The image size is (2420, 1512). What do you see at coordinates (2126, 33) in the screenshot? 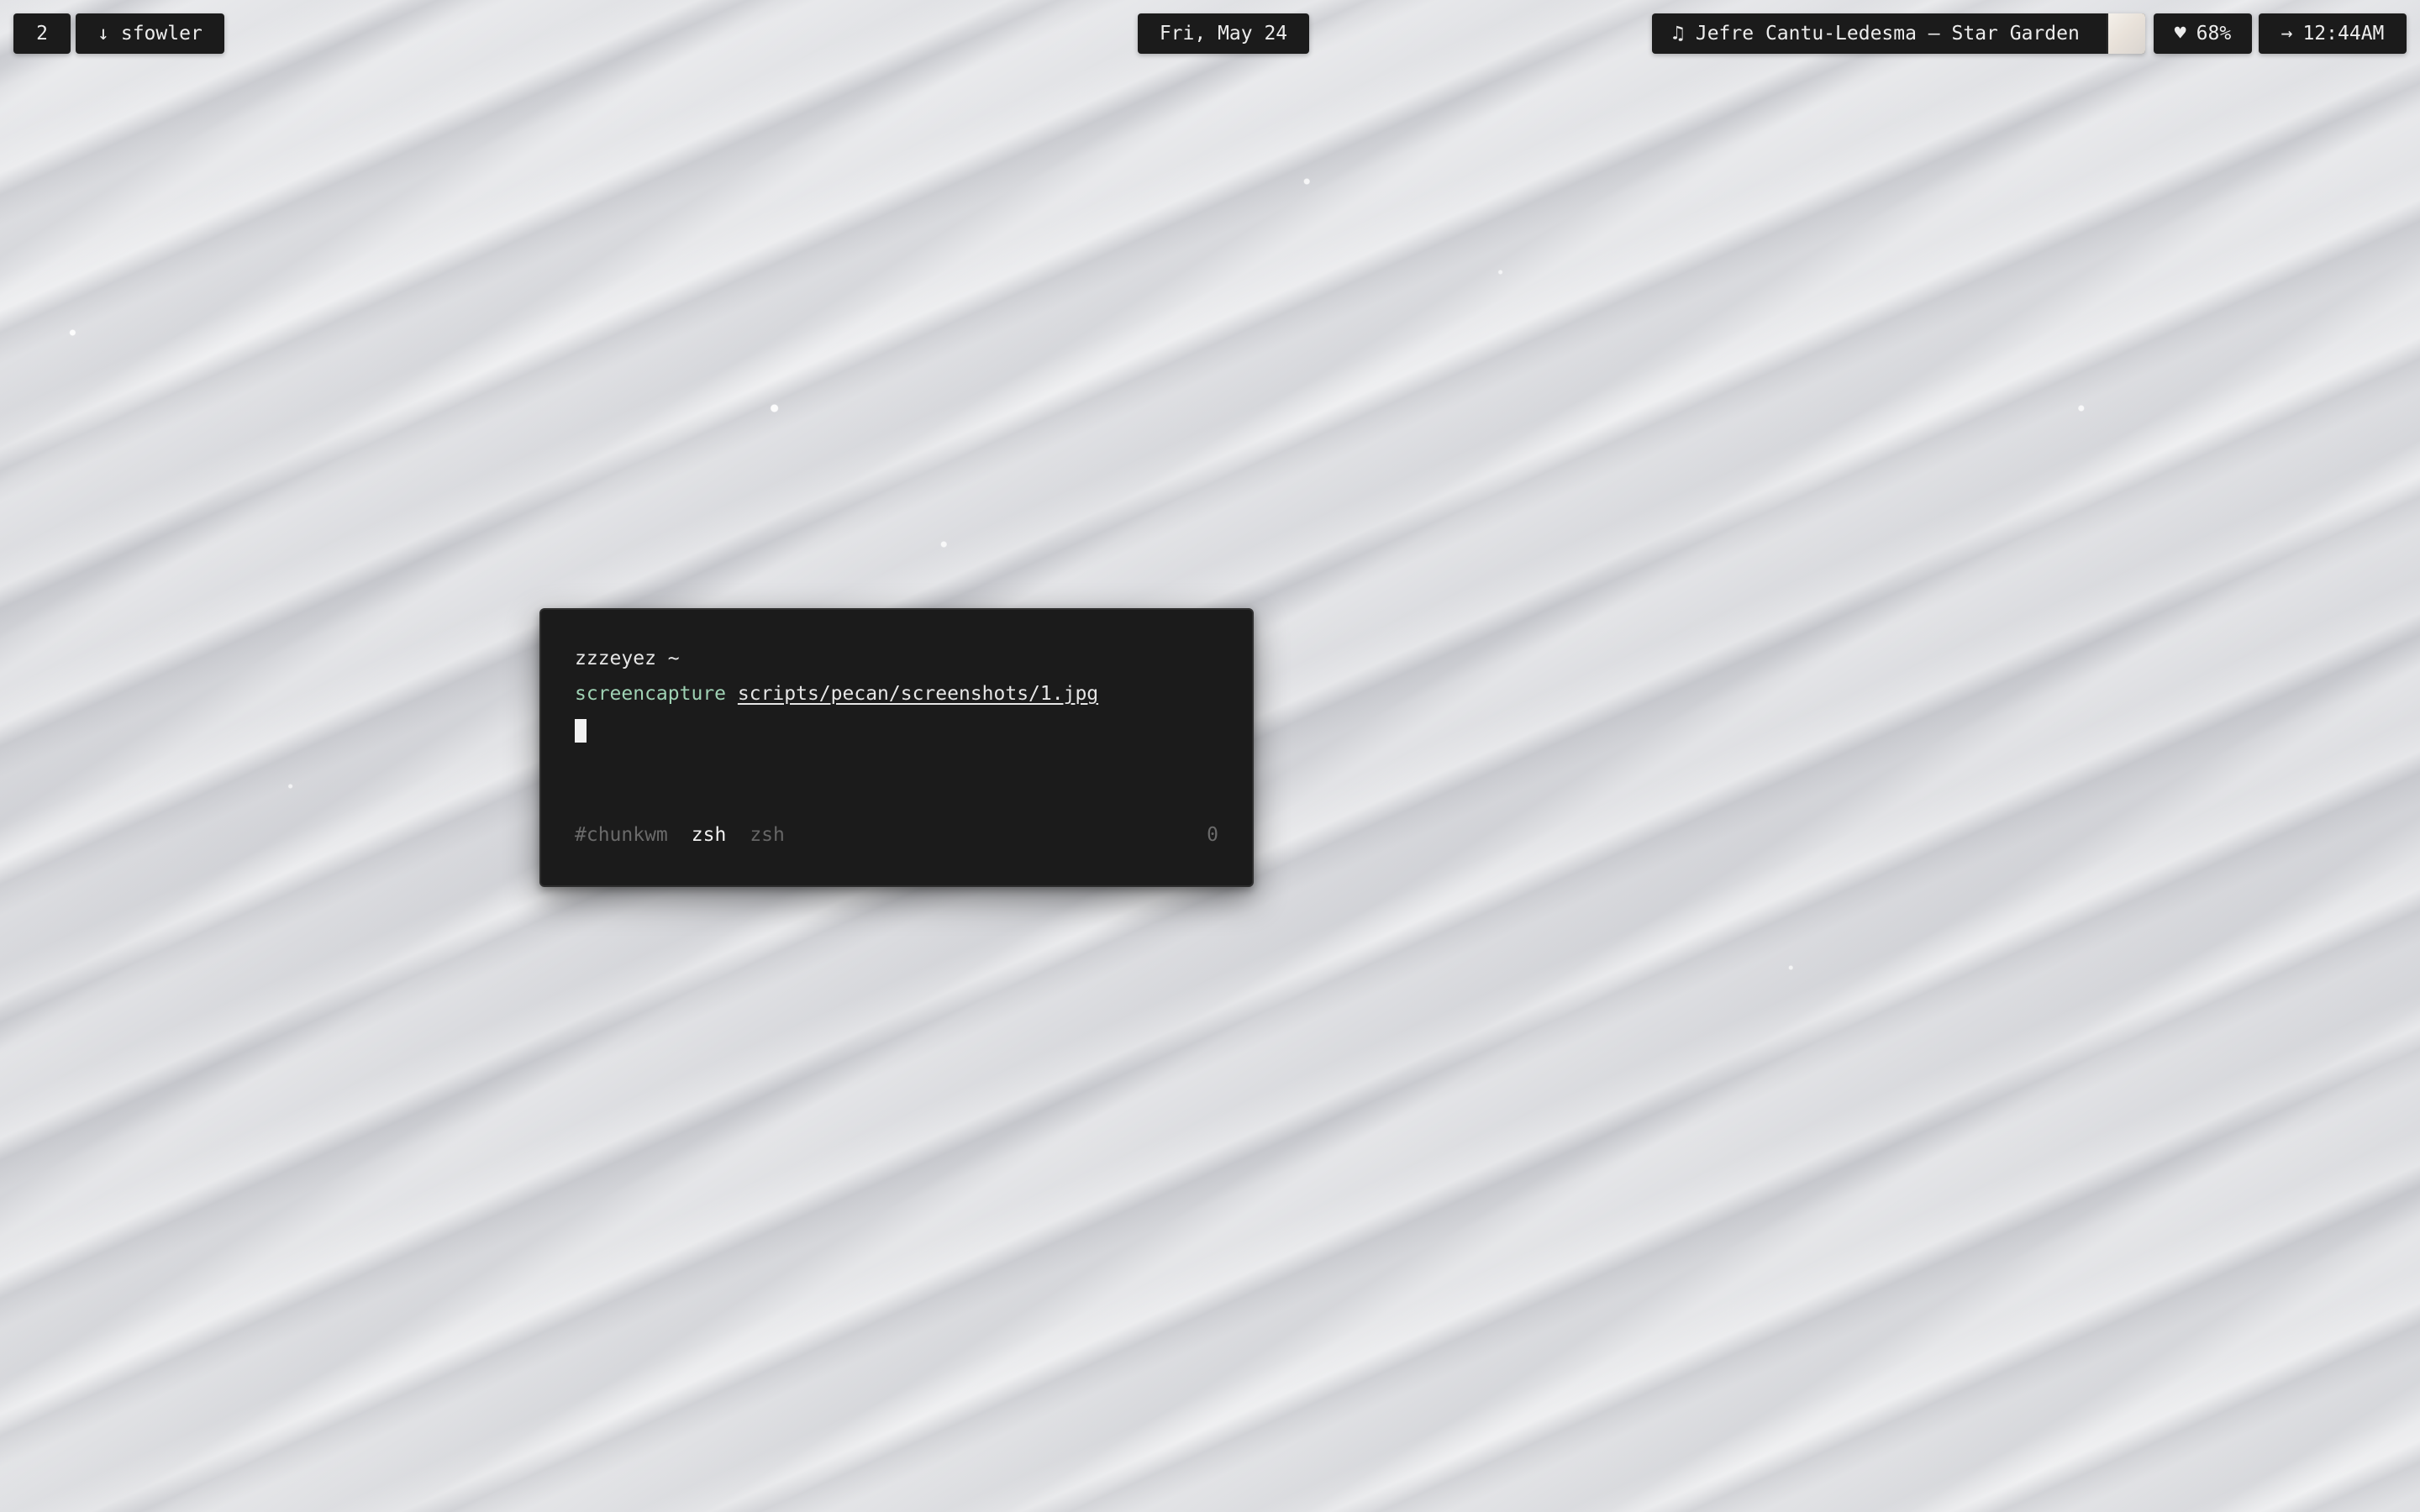
I see `album-art` at bounding box center [2126, 33].